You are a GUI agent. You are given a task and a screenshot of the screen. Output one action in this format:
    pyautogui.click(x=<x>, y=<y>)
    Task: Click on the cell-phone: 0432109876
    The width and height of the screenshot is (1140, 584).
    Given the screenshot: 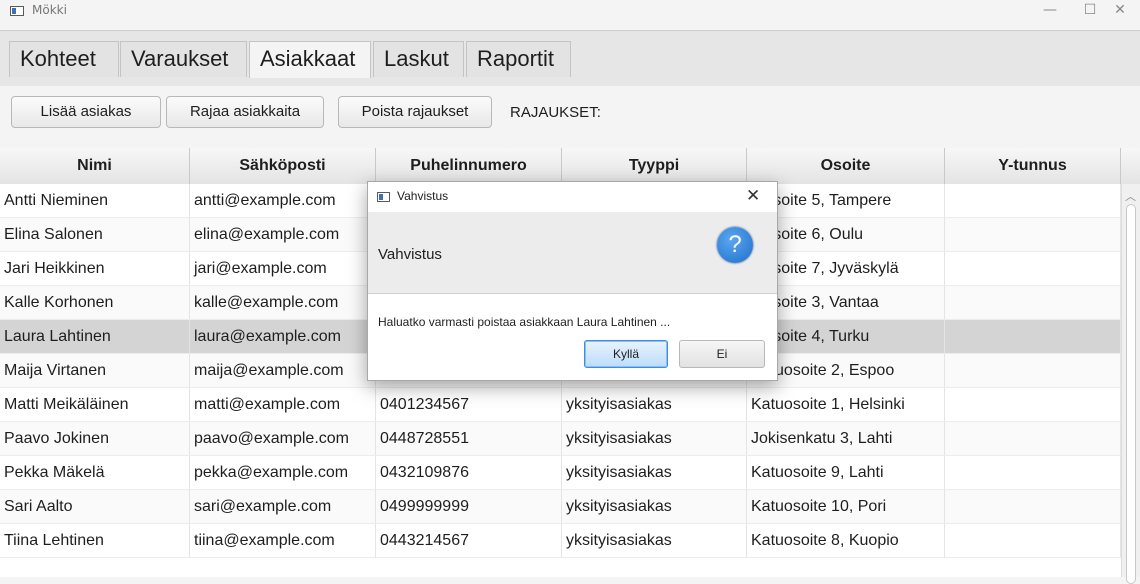 What is the action you would take?
    pyautogui.click(x=469, y=472)
    